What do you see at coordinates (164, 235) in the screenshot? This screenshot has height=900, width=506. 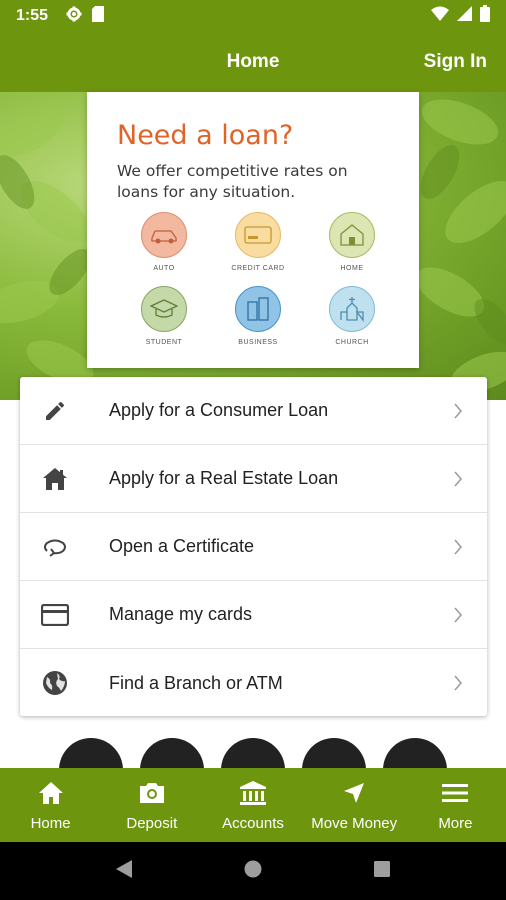 I see `car-icon` at bounding box center [164, 235].